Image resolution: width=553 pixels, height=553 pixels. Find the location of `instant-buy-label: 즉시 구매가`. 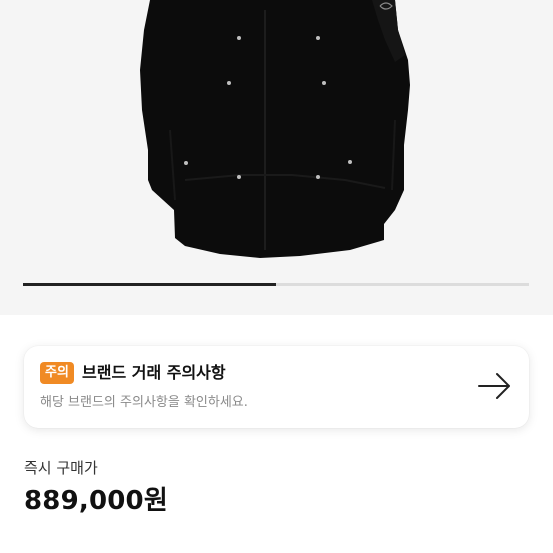

instant-buy-label: 즉시 구매가 is located at coordinates (61, 468).